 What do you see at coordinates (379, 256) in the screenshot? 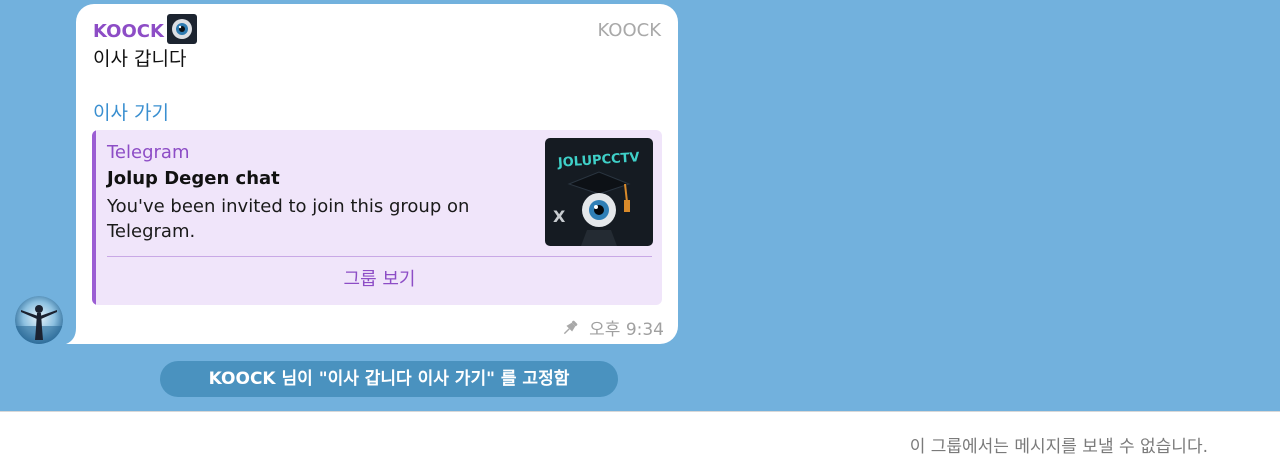
I see `preview-divider` at bounding box center [379, 256].